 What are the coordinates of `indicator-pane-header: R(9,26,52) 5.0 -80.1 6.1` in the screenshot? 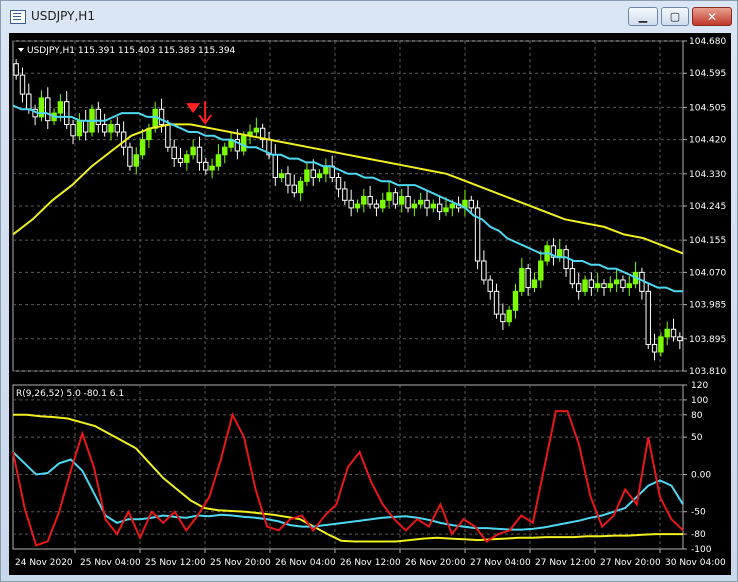 It's located at (70, 394).